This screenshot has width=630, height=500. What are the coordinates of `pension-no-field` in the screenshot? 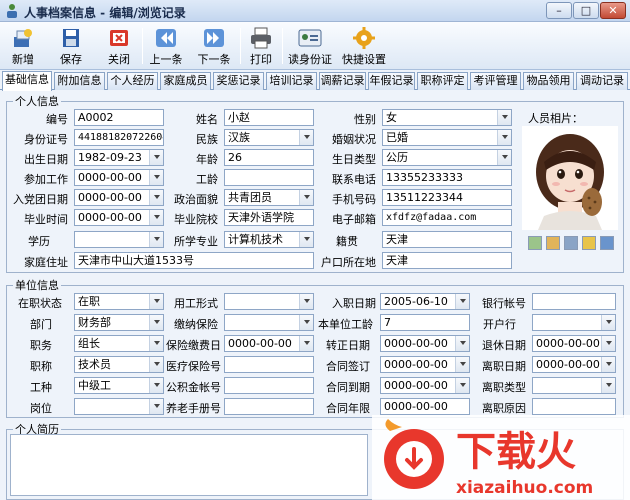 It's located at (269, 406).